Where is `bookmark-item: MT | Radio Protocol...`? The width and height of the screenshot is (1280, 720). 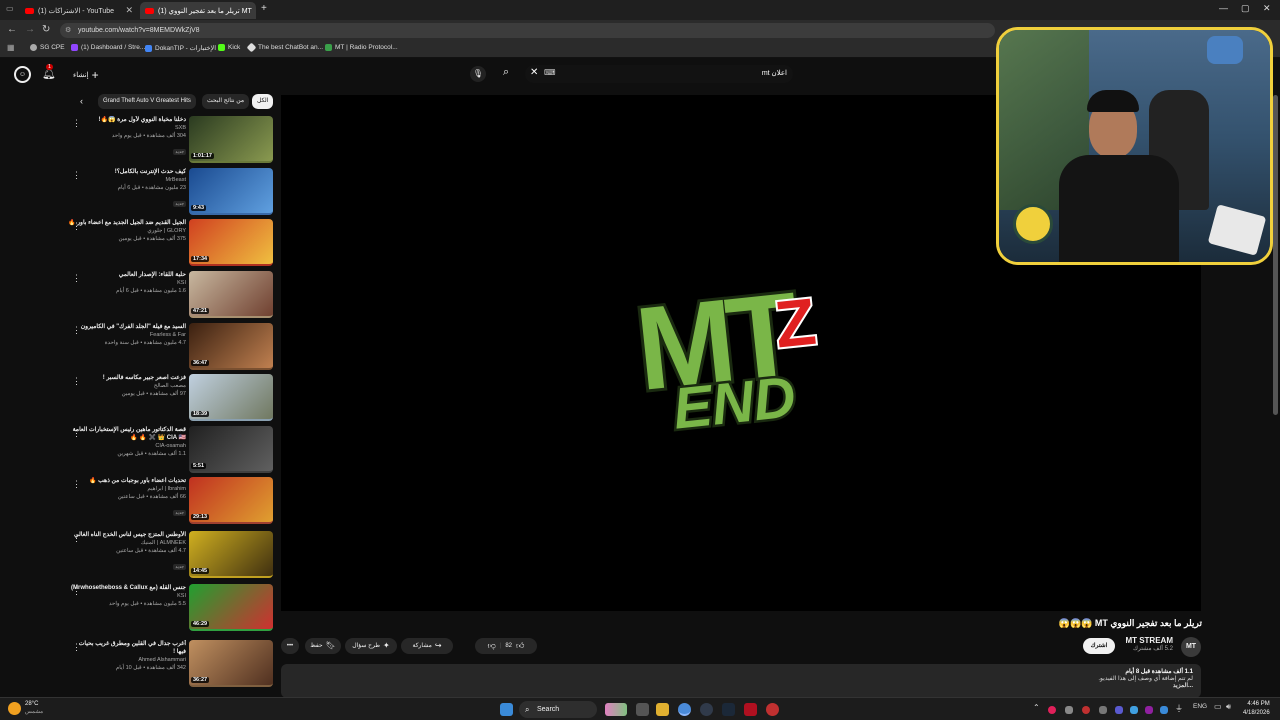 bookmark-item: MT | Radio Protocol... is located at coordinates (361, 47).